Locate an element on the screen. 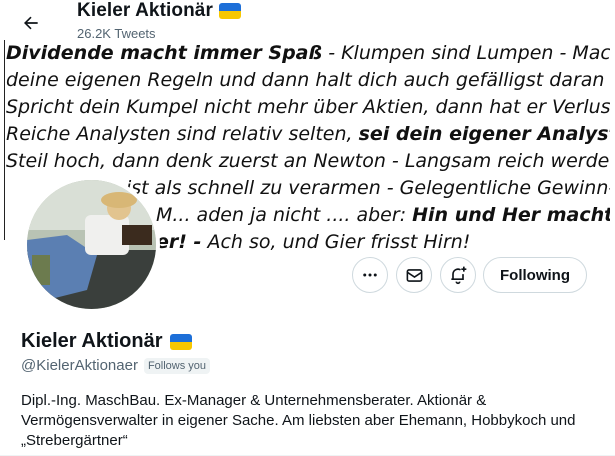 This screenshot has height=456, width=615. bell-plus-icon is located at coordinates (459, 275).